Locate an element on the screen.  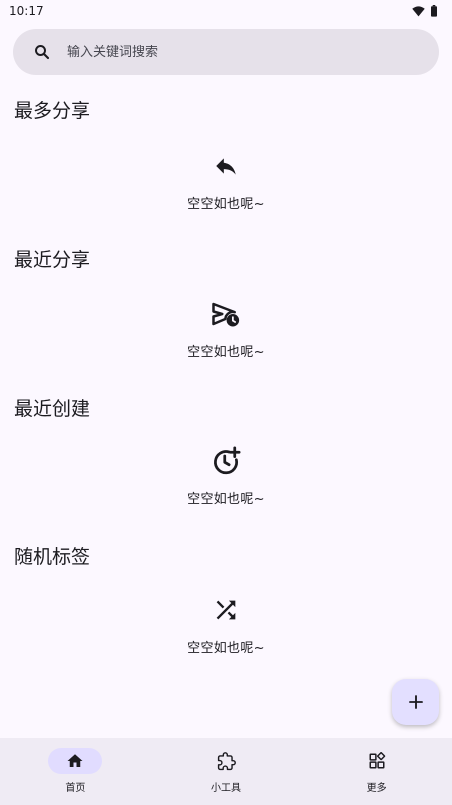
section-title-random-tags: 随机标签 is located at coordinates (52, 557).